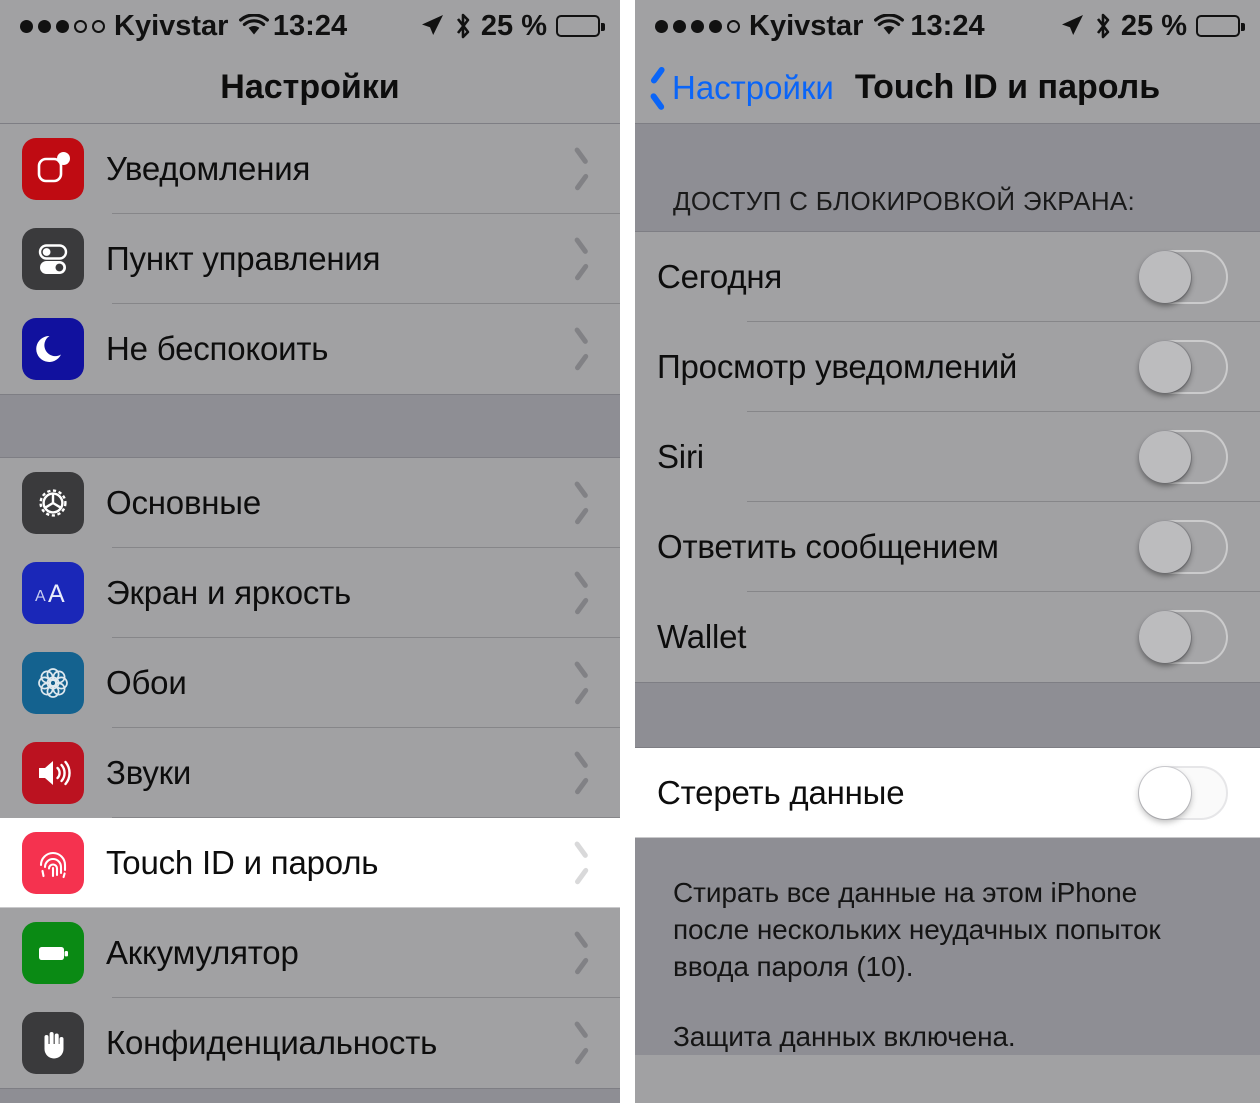 This screenshot has width=1260, height=1103. I want to click on general-gear-icon, so click(53, 503).